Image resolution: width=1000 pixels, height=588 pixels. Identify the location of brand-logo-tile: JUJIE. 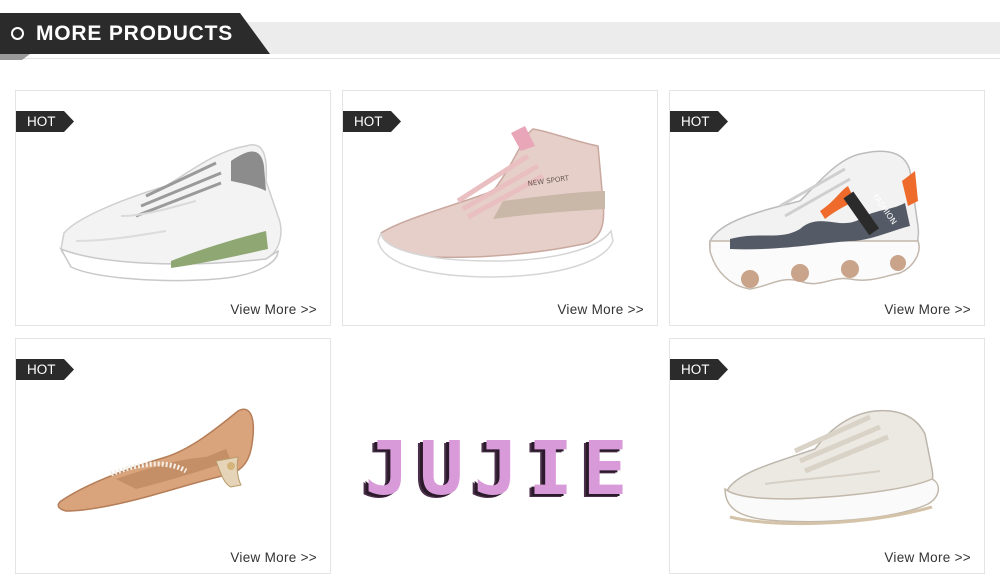
(501, 457).